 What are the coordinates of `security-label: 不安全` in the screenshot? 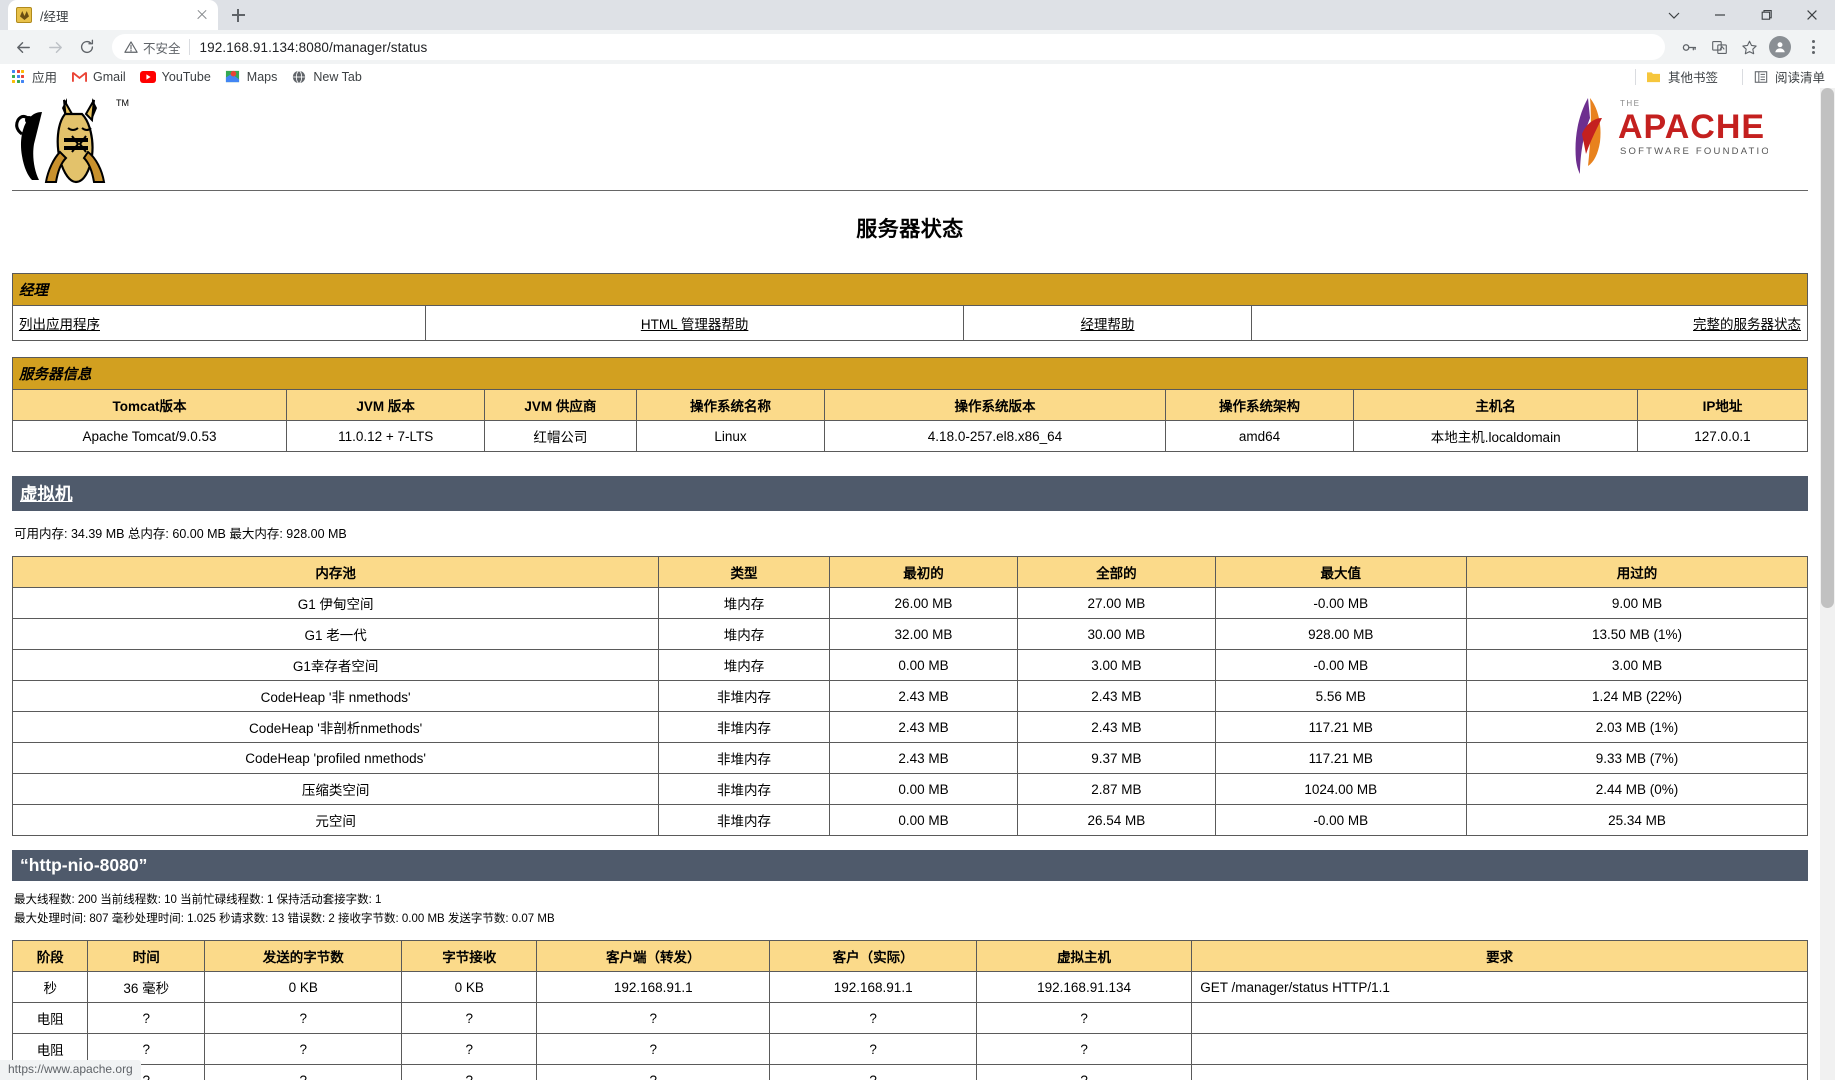 It's located at (162, 48).